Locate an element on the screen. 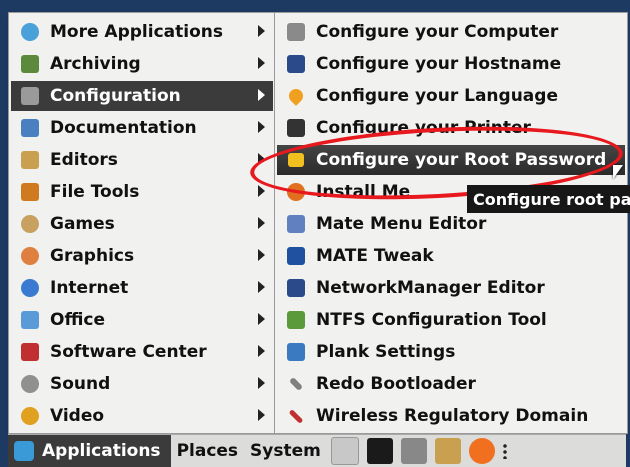  menu-item-software-center: Software Center is located at coordinates (142, 352).